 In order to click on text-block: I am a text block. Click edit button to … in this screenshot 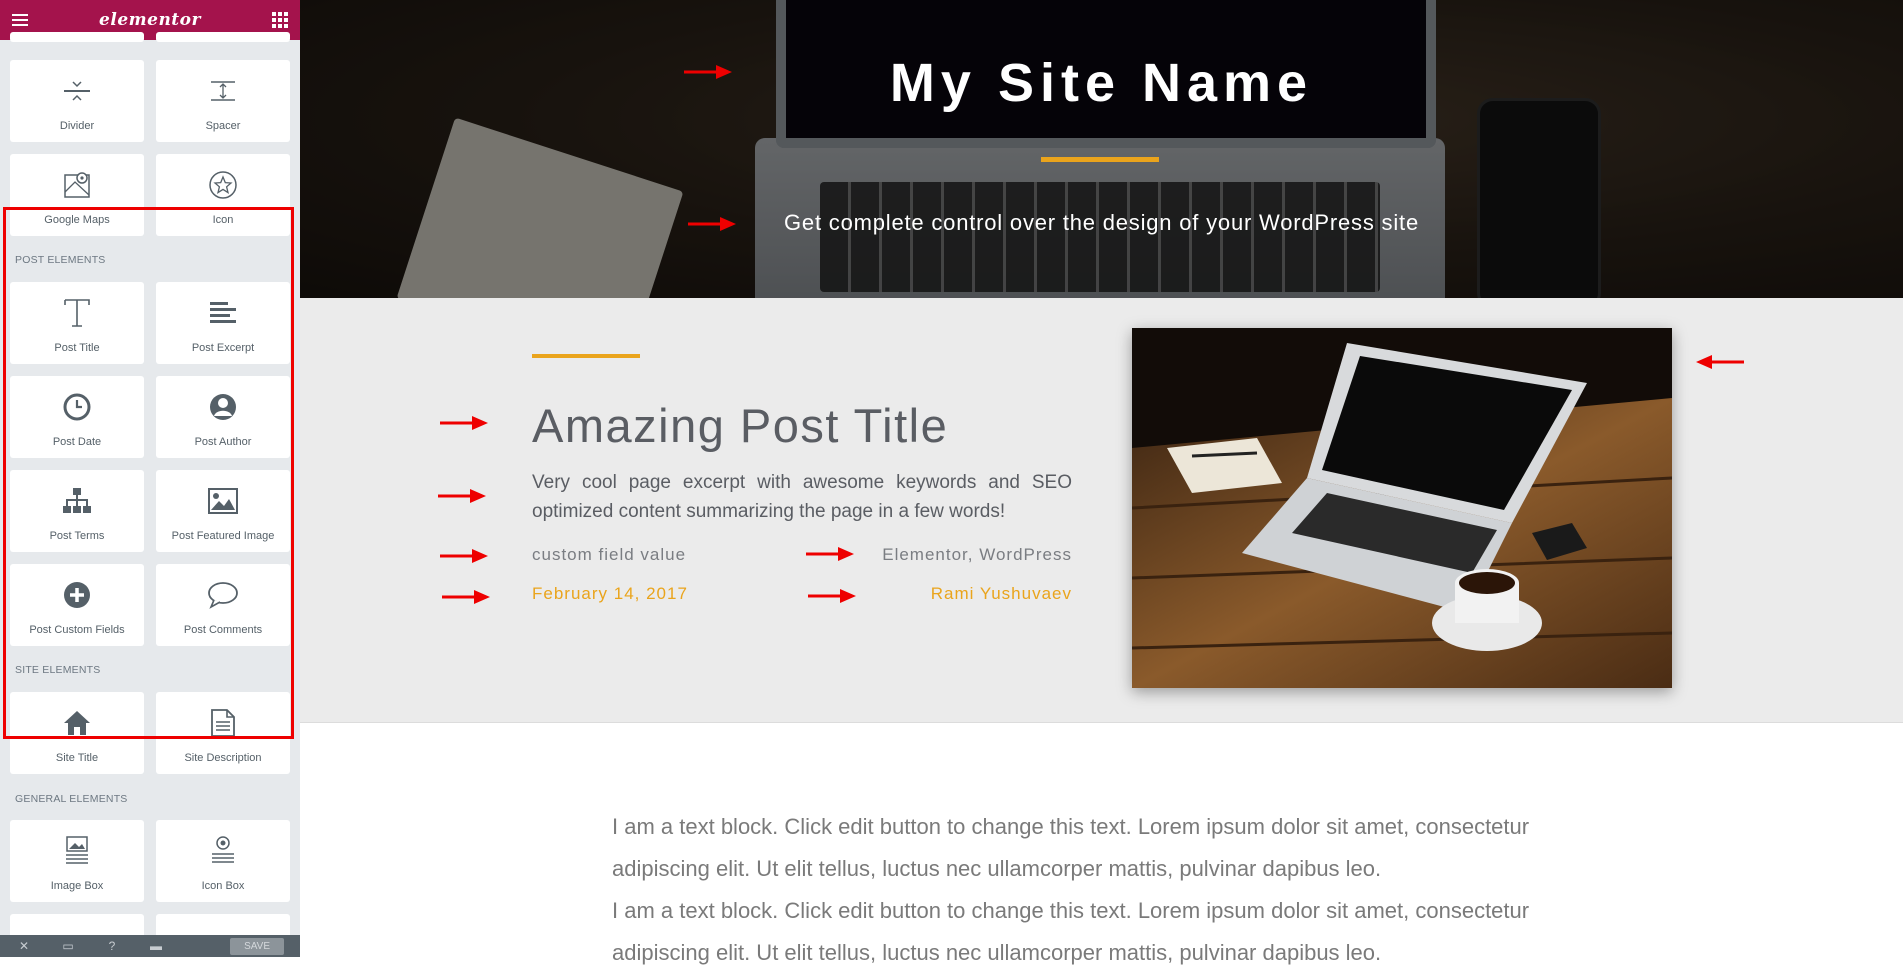, I will do `click(1112, 890)`.